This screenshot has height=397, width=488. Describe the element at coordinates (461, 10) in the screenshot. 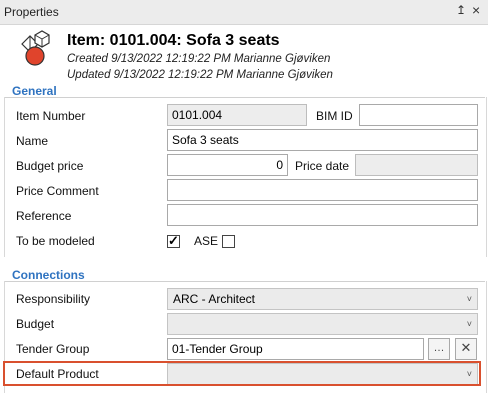

I see `pin-icon: ↥` at that location.